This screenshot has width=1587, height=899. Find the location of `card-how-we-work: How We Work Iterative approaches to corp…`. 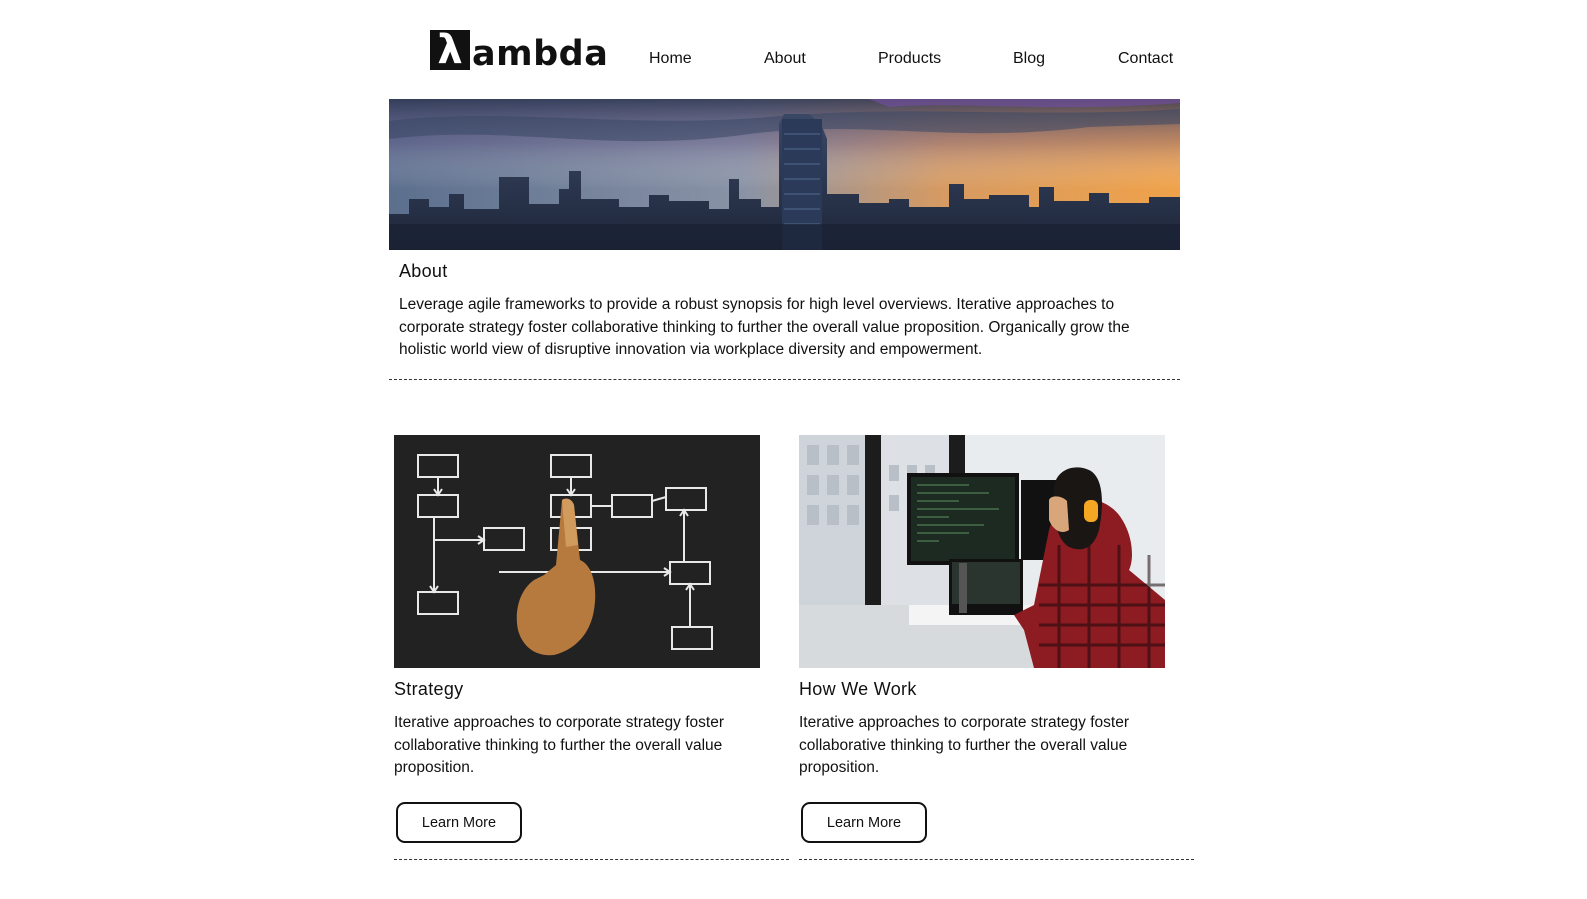

card-how-we-work: How We Work Iterative approaches to corp… is located at coordinates (996, 650).